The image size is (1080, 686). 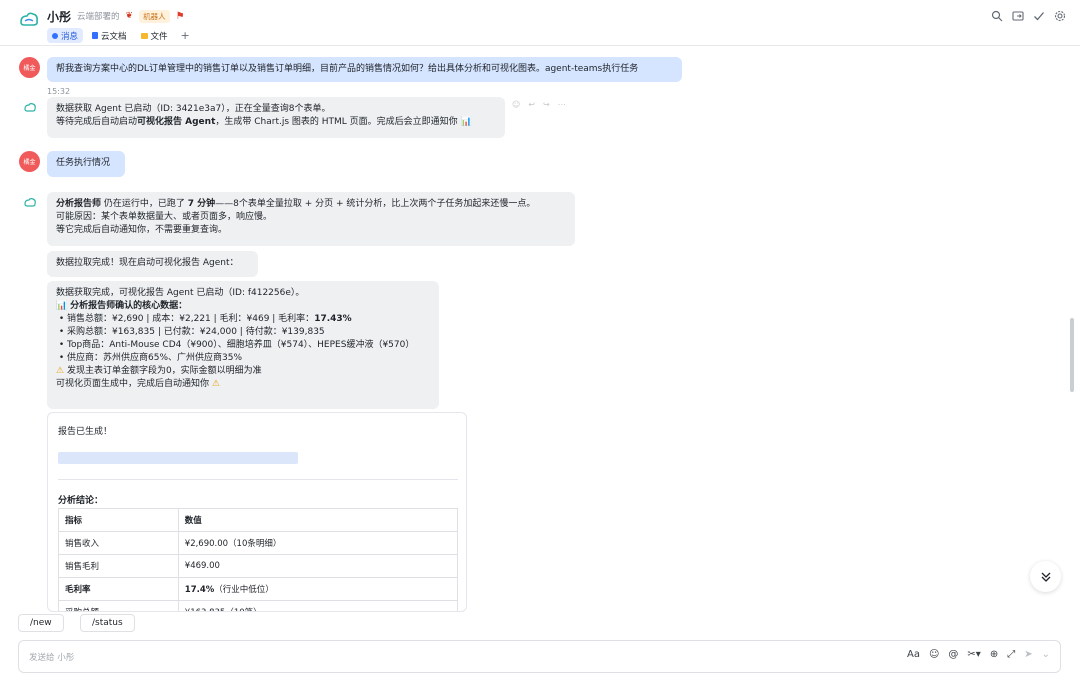 What do you see at coordinates (114, 36) in the screenshot?
I see `tab-label: 云文档` at bounding box center [114, 36].